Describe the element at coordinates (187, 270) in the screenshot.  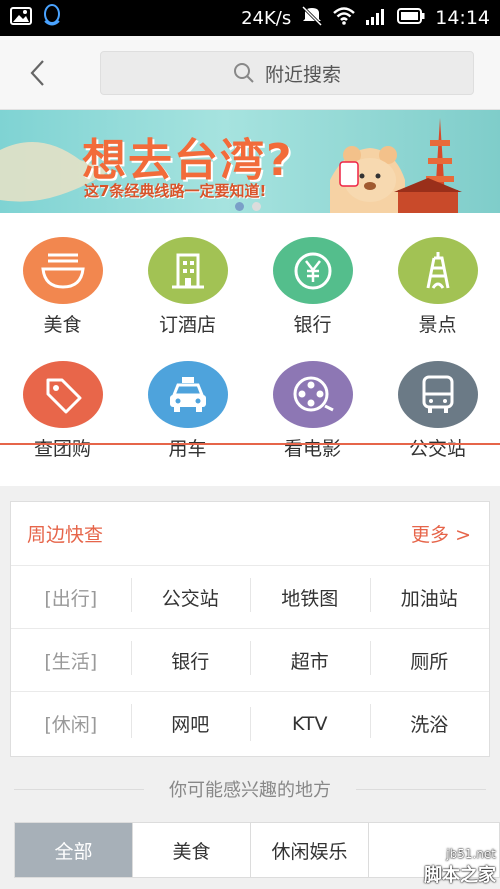
I see `building-icon` at that location.